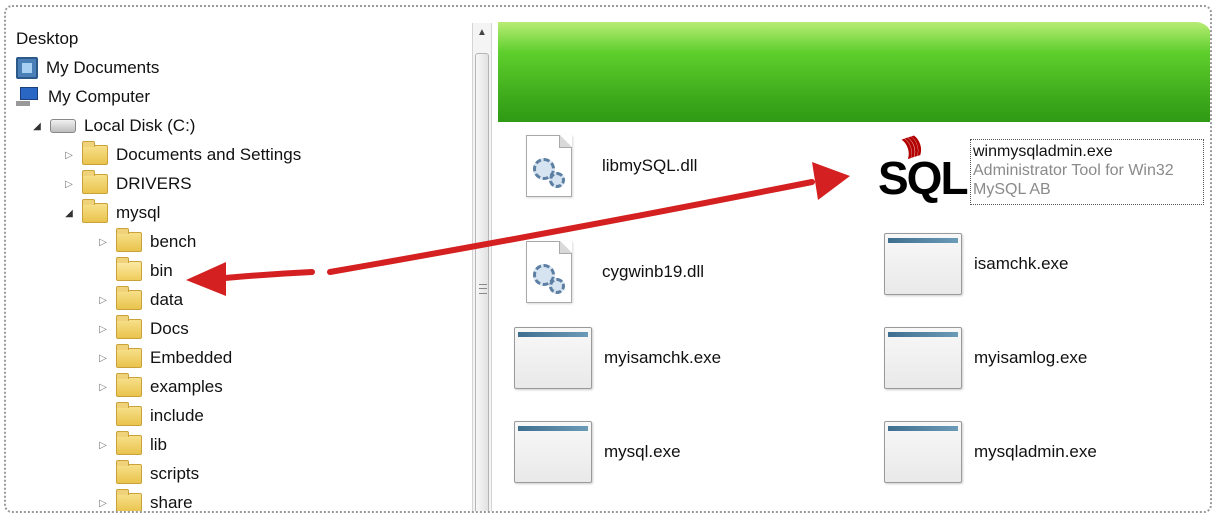  I want to click on file-name: libmySQL.dll, so click(650, 165).